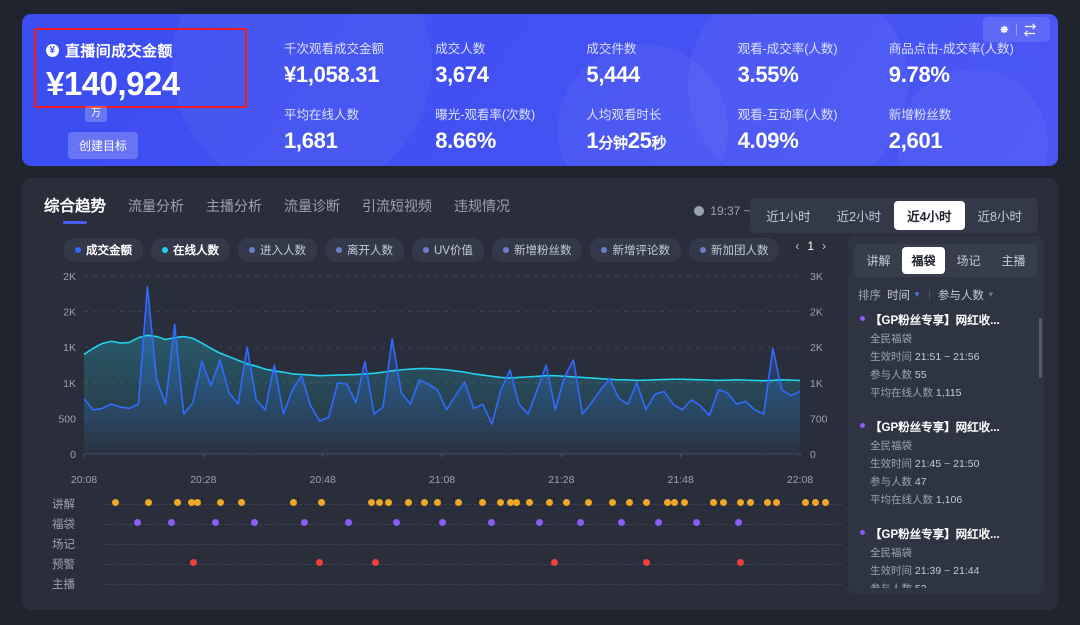 This screenshot has width=1080, height=625. Describe the element at coordinates (537, 250) in the screenshot. I see `legend-item-5: 新增粉丝数` at that location.